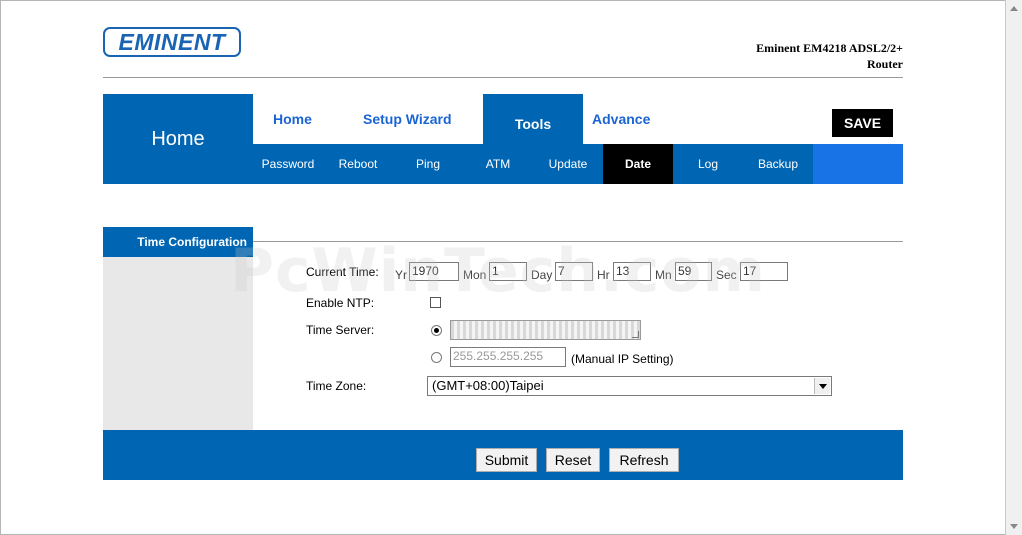 This screenshot has width=1022, height=535. What do you see at coordinates (178, 139) in the screenshot?
I see `section-title: Home` at bounding box center [178, 139].